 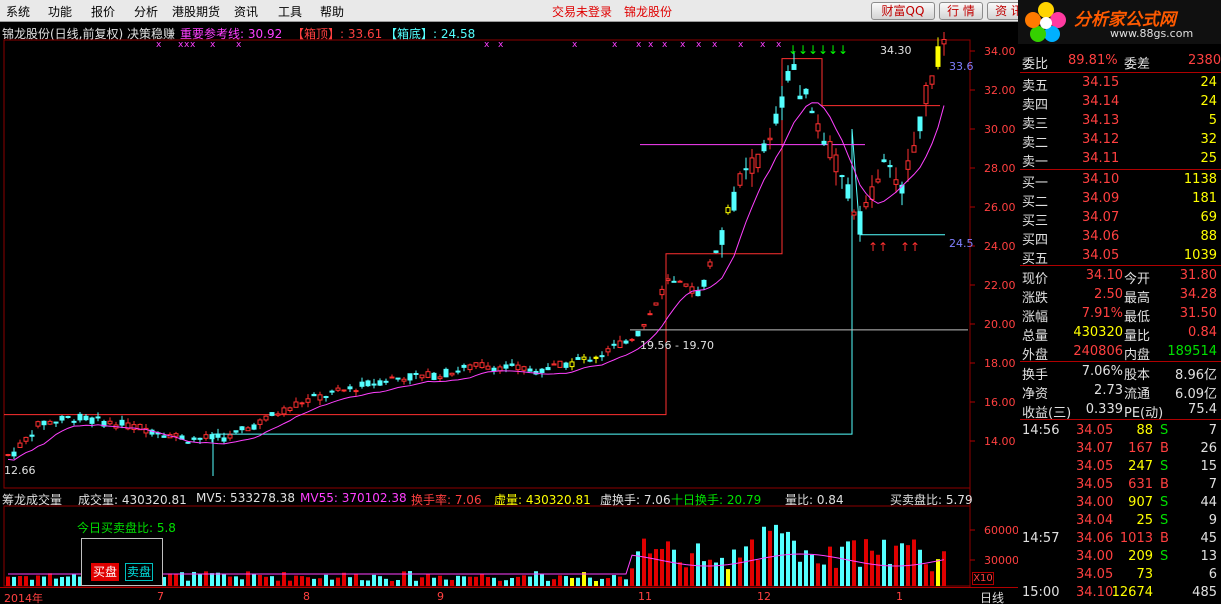 I want to click on buy-signal-arrow-icon: ↑, so click(x=905, y=247).